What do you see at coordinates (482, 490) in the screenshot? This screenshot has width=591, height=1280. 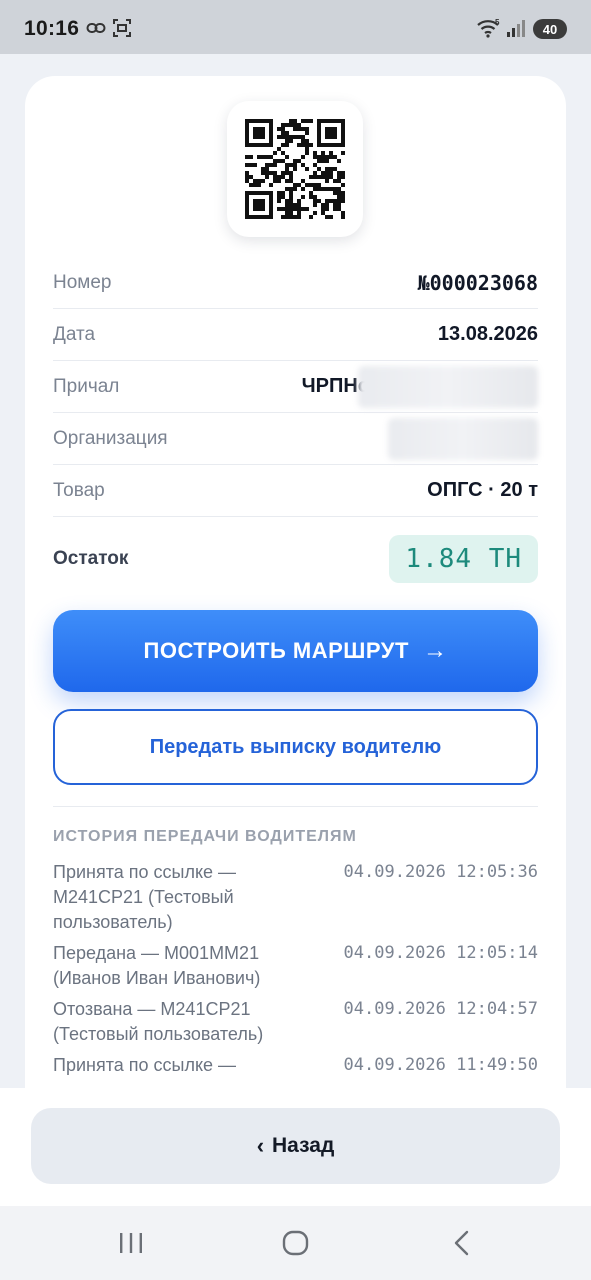 I see `field-value-product: ОПГС · 20 т` at bounding box center [482, 490].